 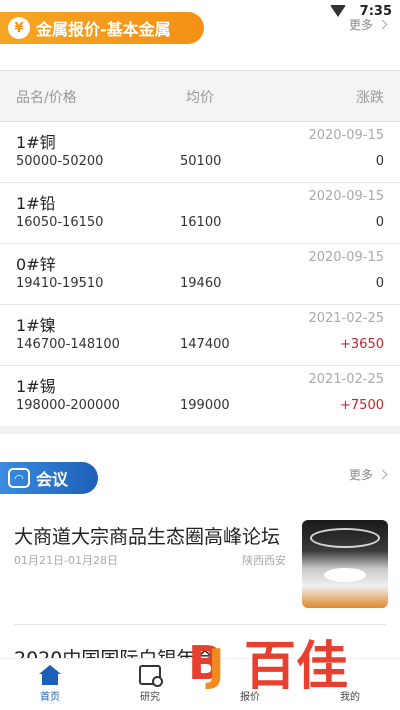 What do you see at coordinates (52, 479) in the screenshot?
I see `meeting-section-title: 会议` at bounding box center [52, 479].